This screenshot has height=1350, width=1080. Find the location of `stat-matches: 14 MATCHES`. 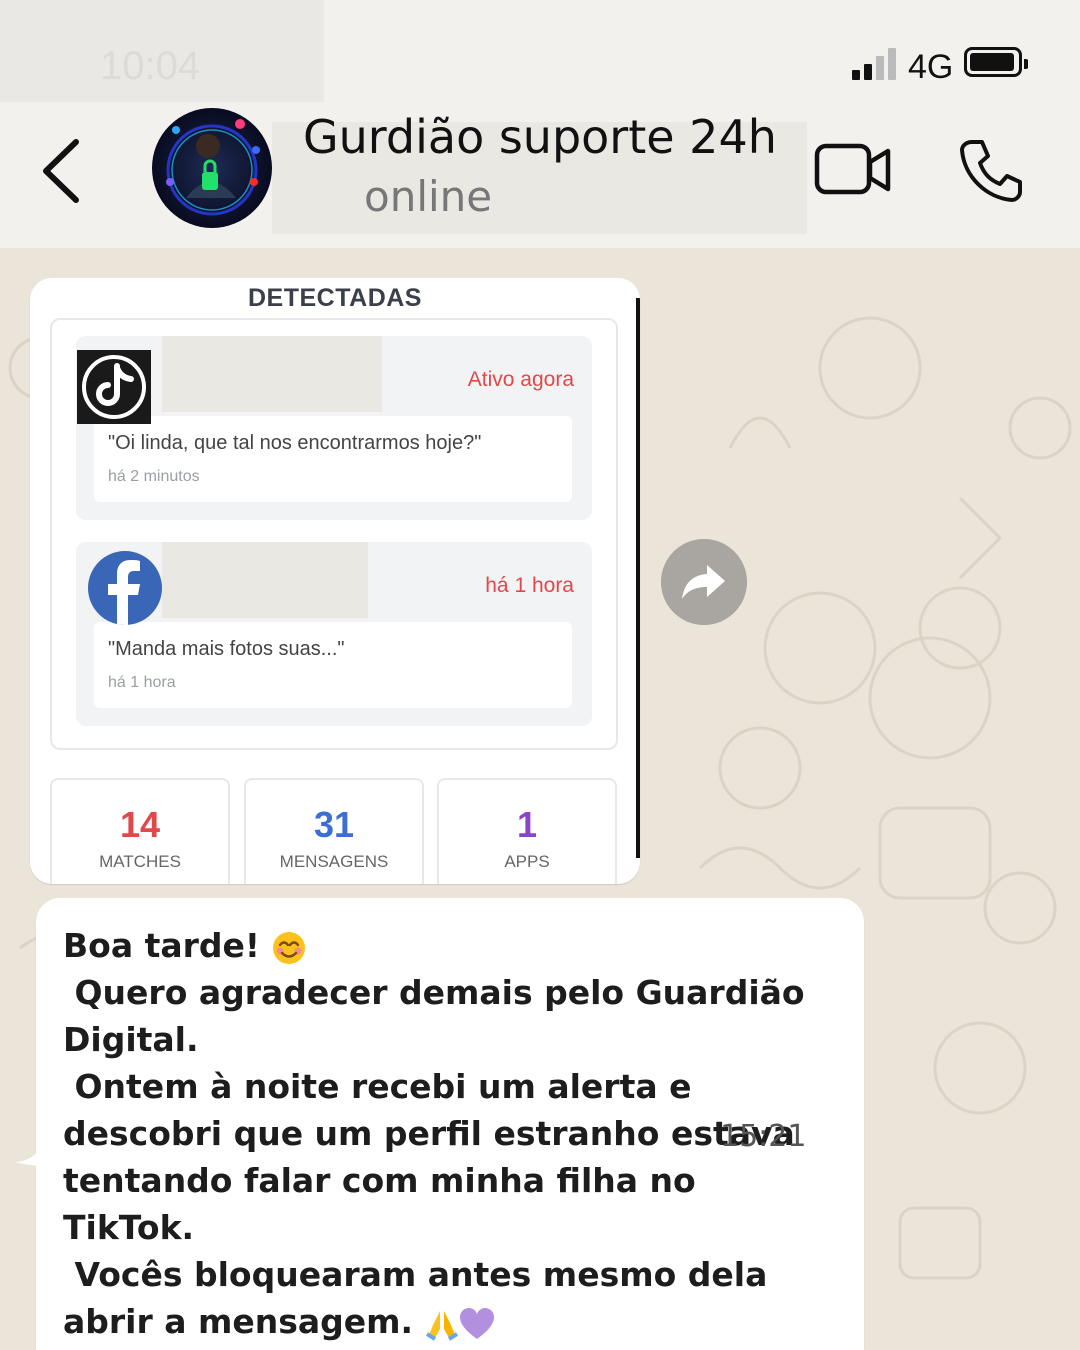

stat-matches: 14 MATCHES is located at coordinates (140, 831).